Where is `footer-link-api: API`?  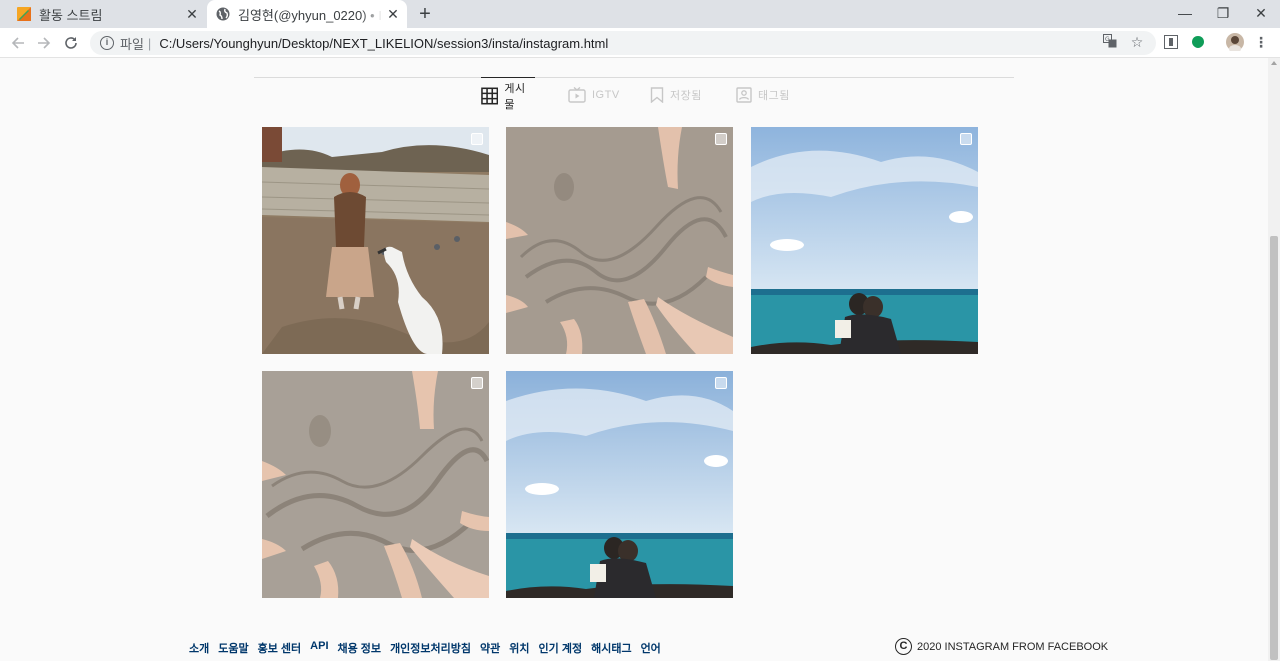
footer-link-api: API is located at coordinates (319, 648).